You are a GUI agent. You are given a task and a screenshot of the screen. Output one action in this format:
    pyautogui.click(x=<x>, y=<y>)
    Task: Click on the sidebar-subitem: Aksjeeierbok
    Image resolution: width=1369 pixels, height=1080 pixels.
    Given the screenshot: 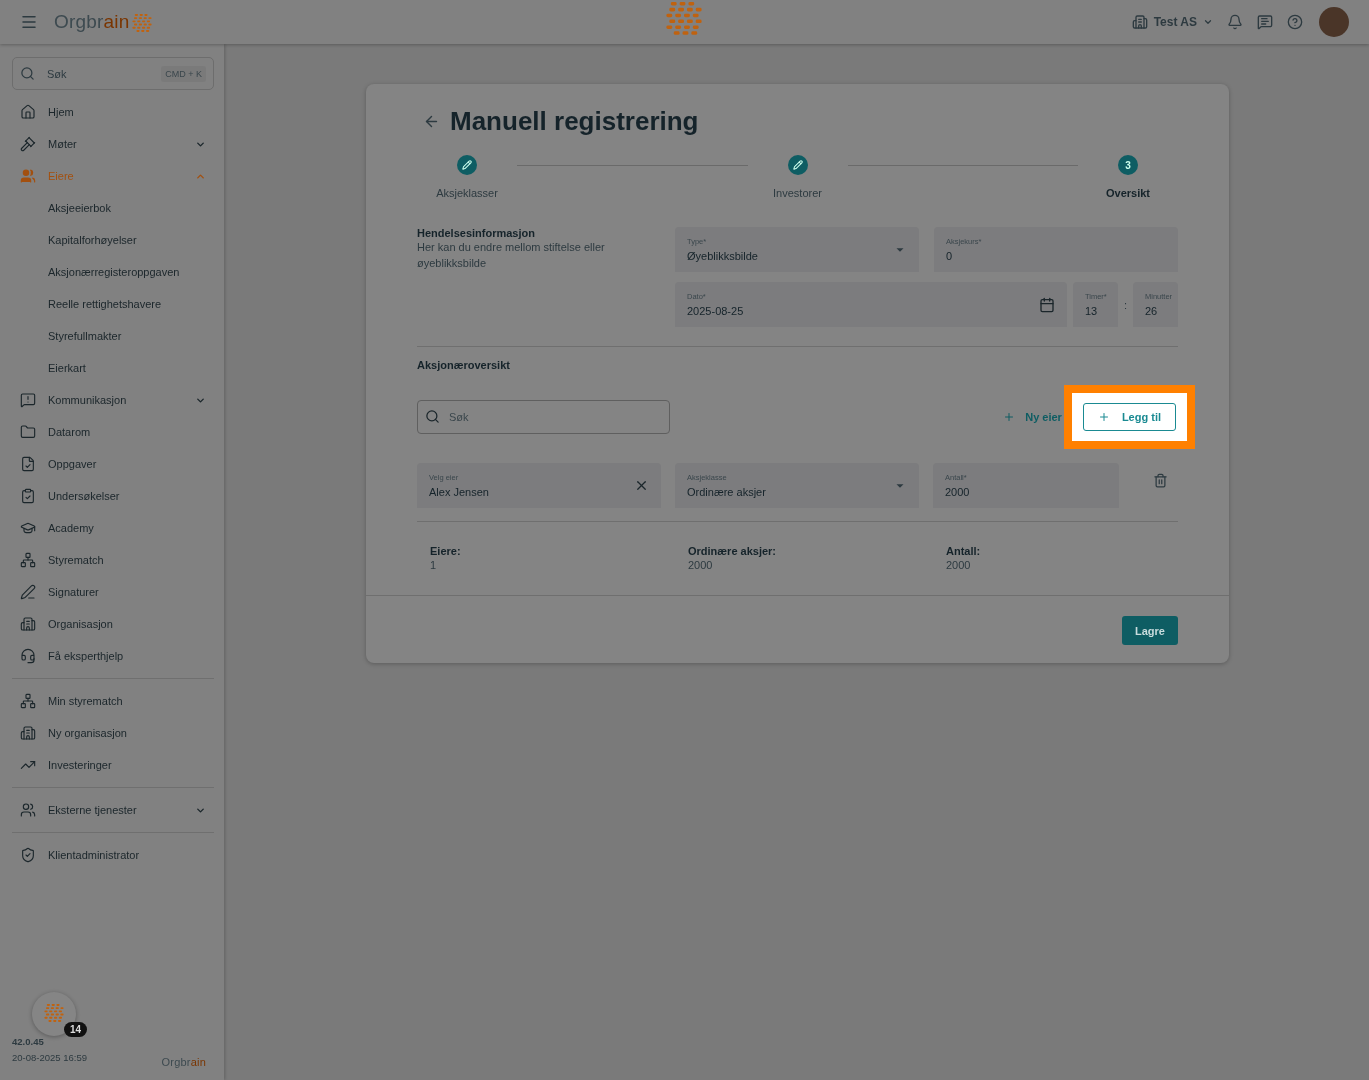 What is the action you would take?
    pyautogui.click(x=113, y=208)
    